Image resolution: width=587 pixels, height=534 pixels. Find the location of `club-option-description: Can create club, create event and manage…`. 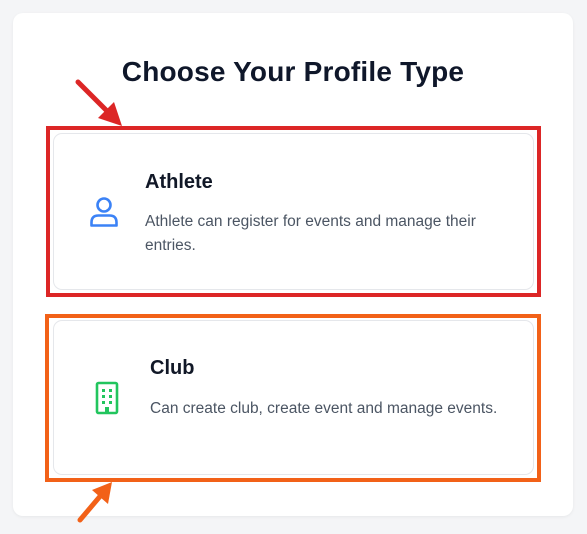

club-option-description: Can create club, create event and manage… is located at coordinates (324, 408).